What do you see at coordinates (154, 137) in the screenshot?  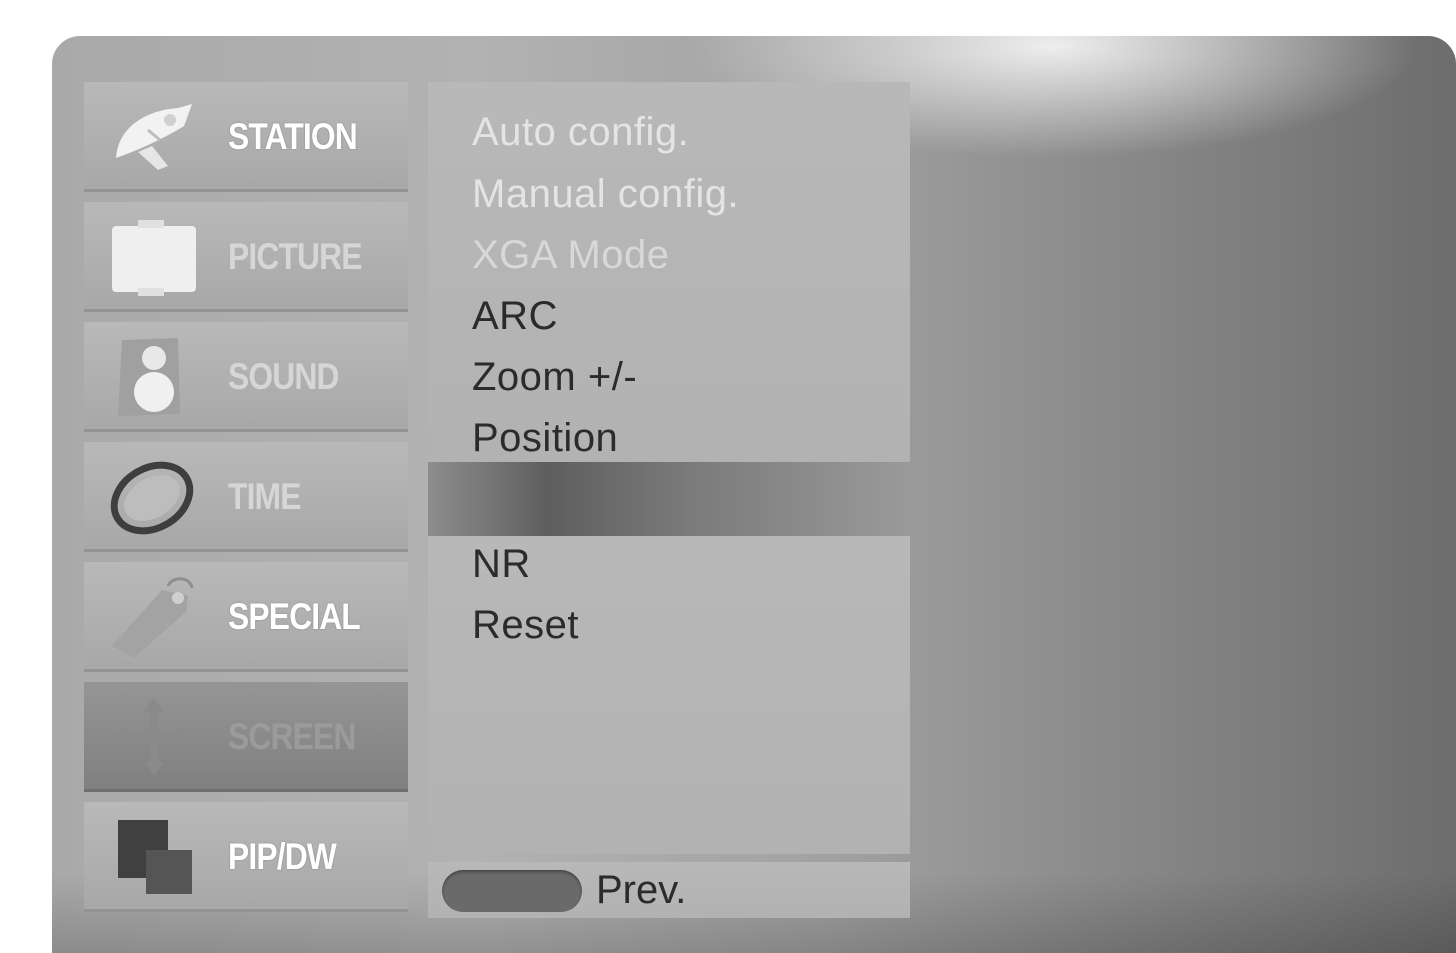 I see `satellite-dish-icon` at bounding box center [154, 137].